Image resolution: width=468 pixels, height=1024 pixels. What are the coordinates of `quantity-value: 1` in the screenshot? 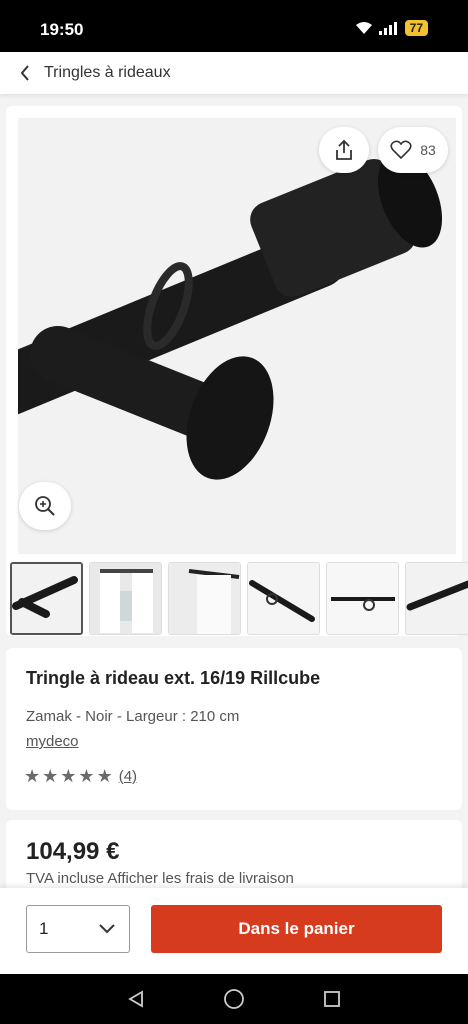 It's located at (44, 928).